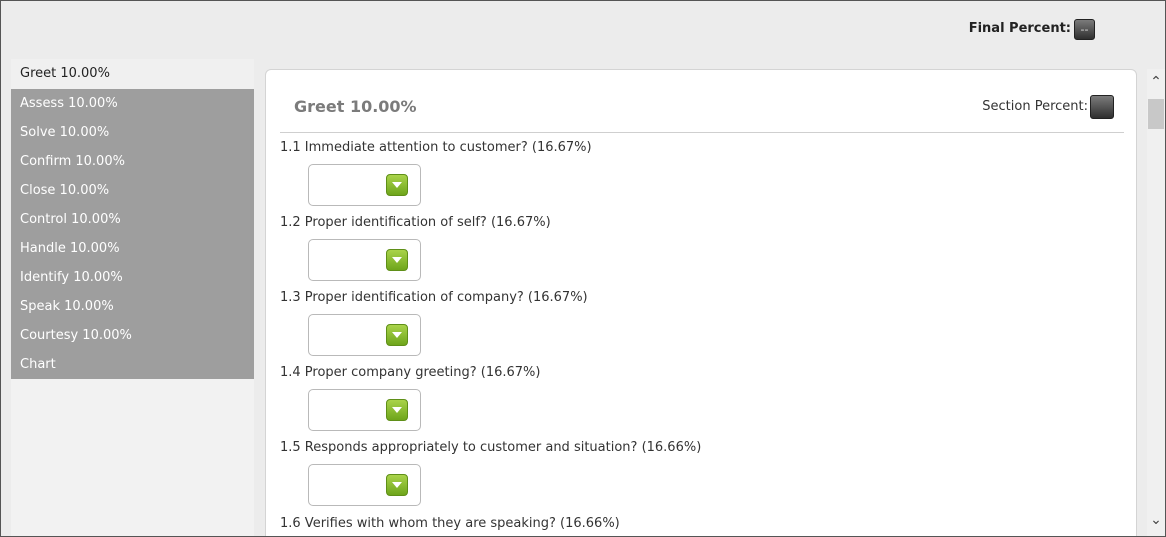 Image resolution: width=1166 pixels, height=537 pixels. I want to click on top-bar: Final Percent: --, so click(583, 30).